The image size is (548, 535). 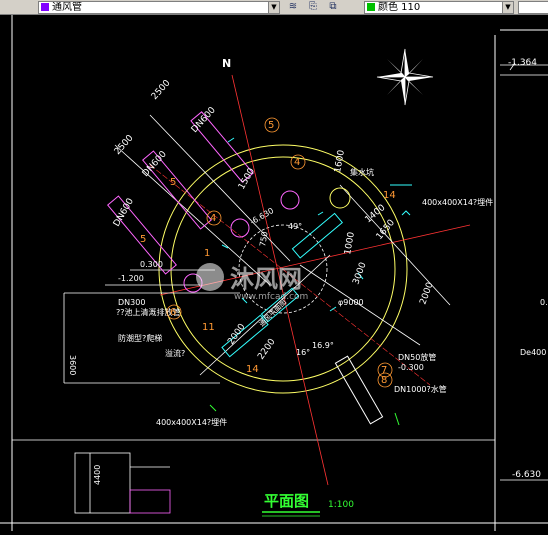 What do you see at coordinates (204, 120) in the screenshot?
I see `dn600-a: DN600` at bounding box center [204, 120].